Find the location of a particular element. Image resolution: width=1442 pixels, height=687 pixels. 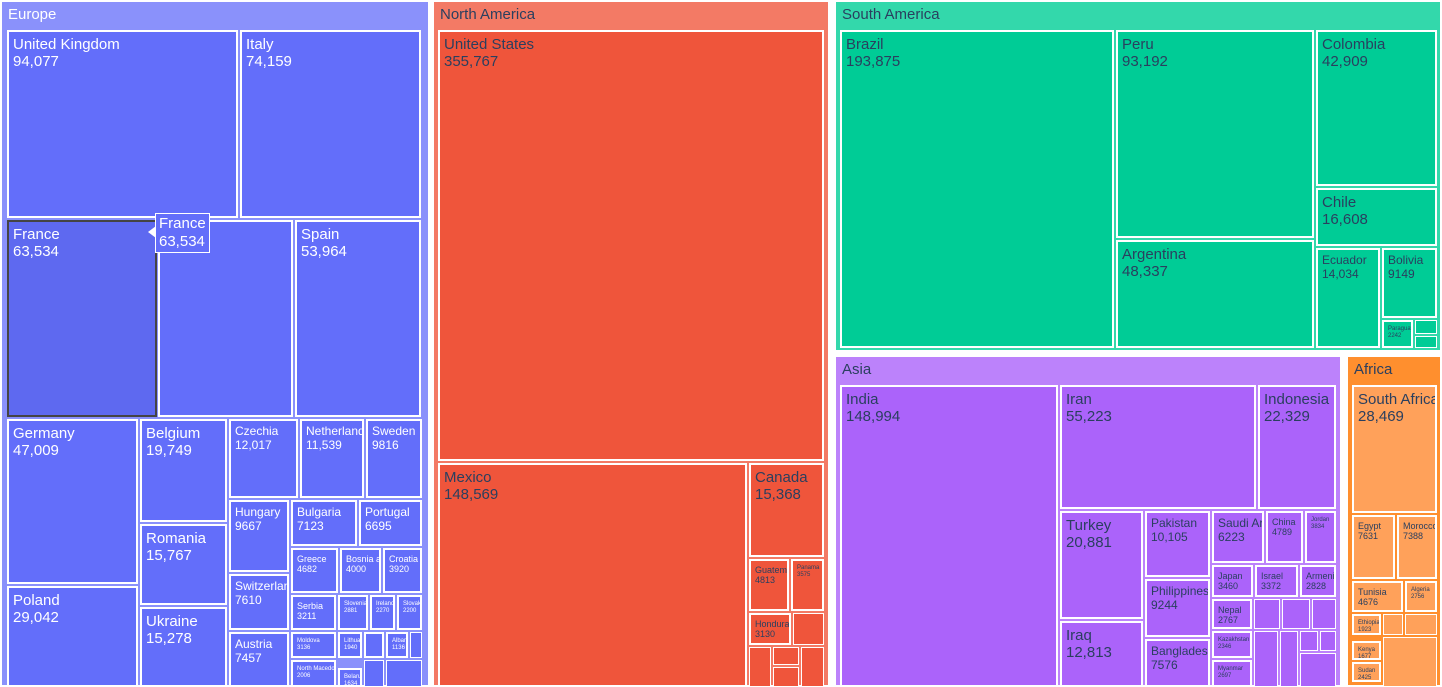

leaf-tile-turkey: Turkey 20,881 is located at coordinates (1101, 565).